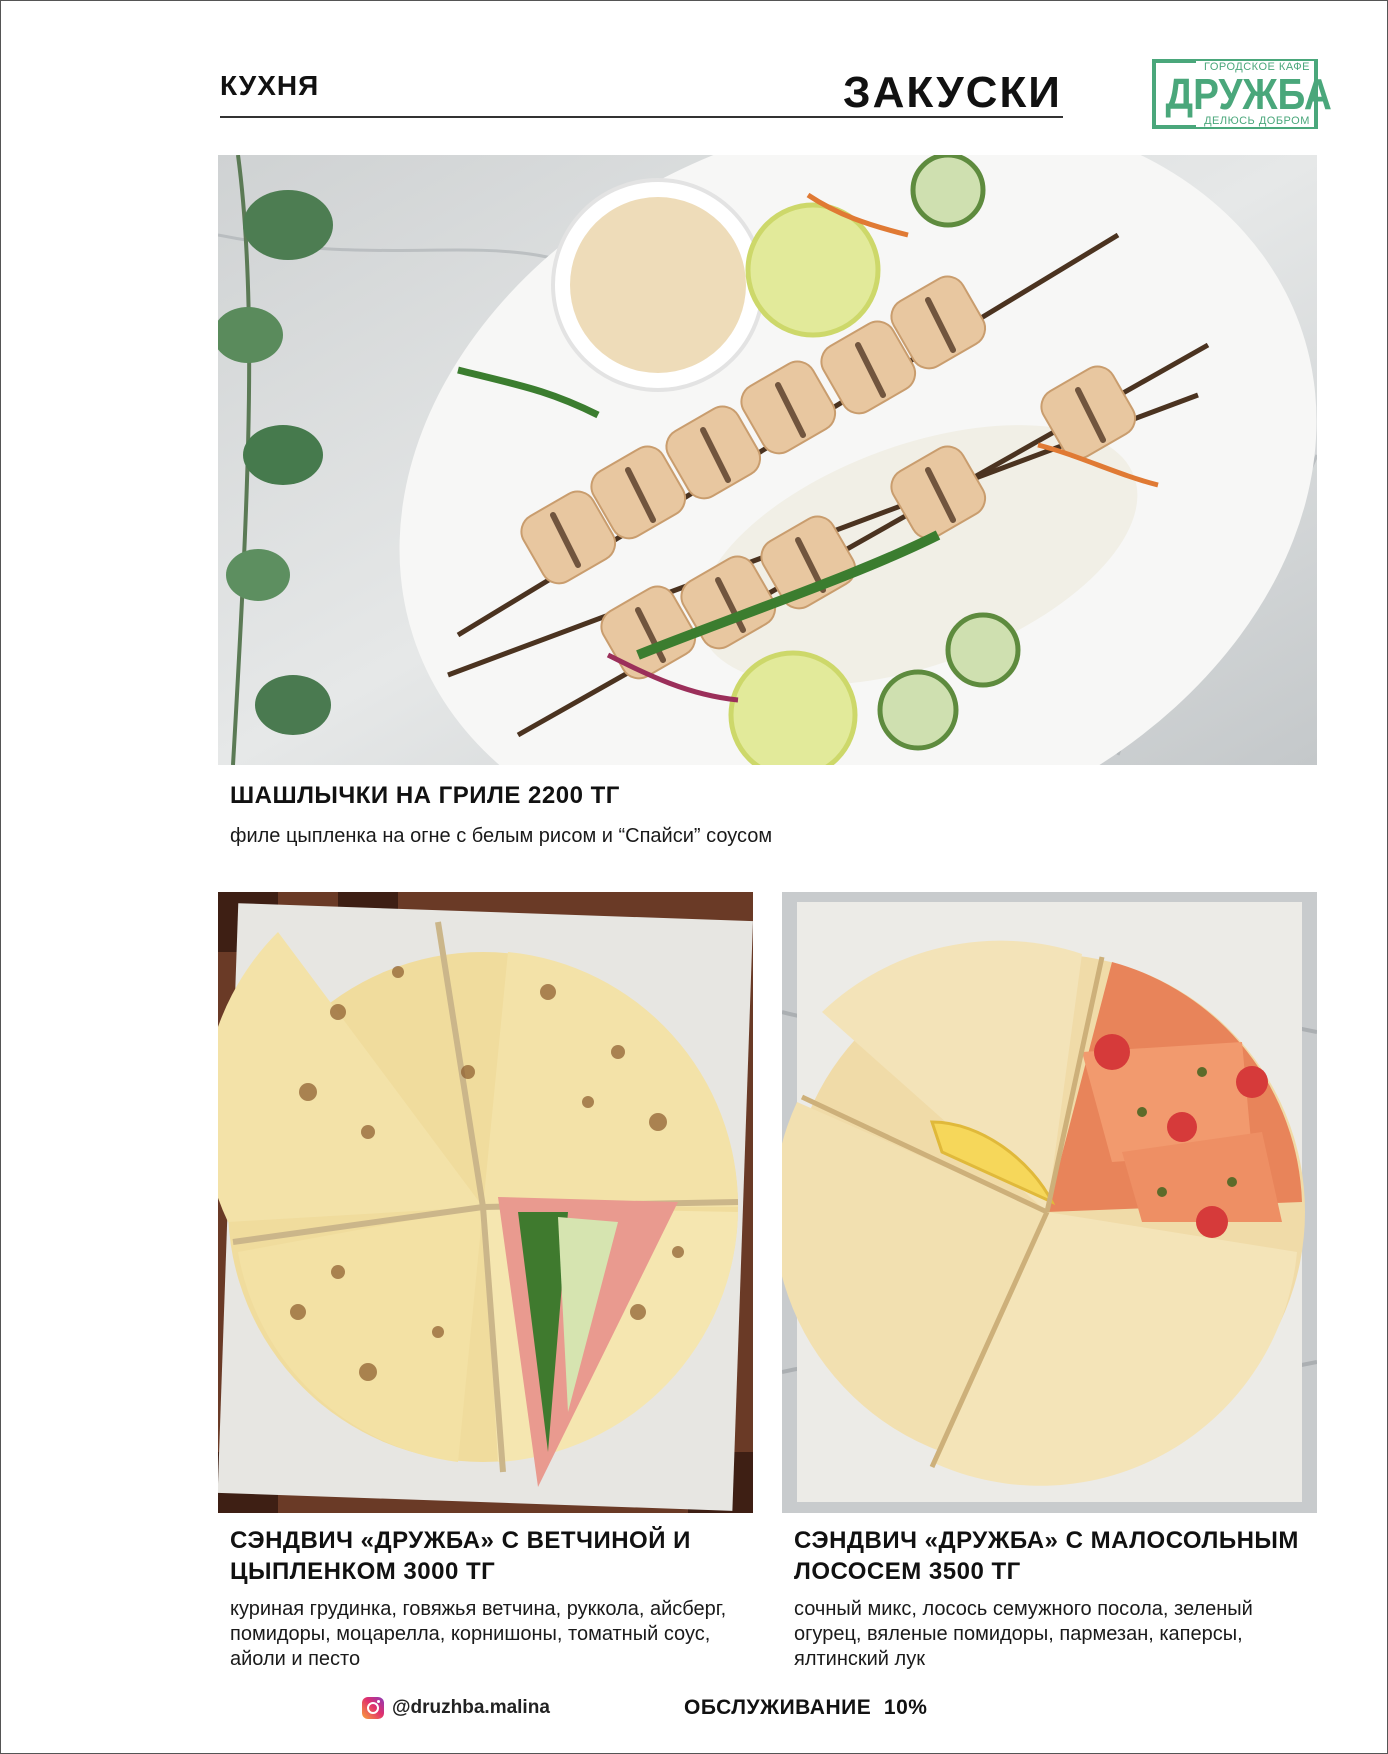  Describe the element at coordinates (952, 92) in the screenshot. I see `page-title: ЗАКУСКИ` at that location.